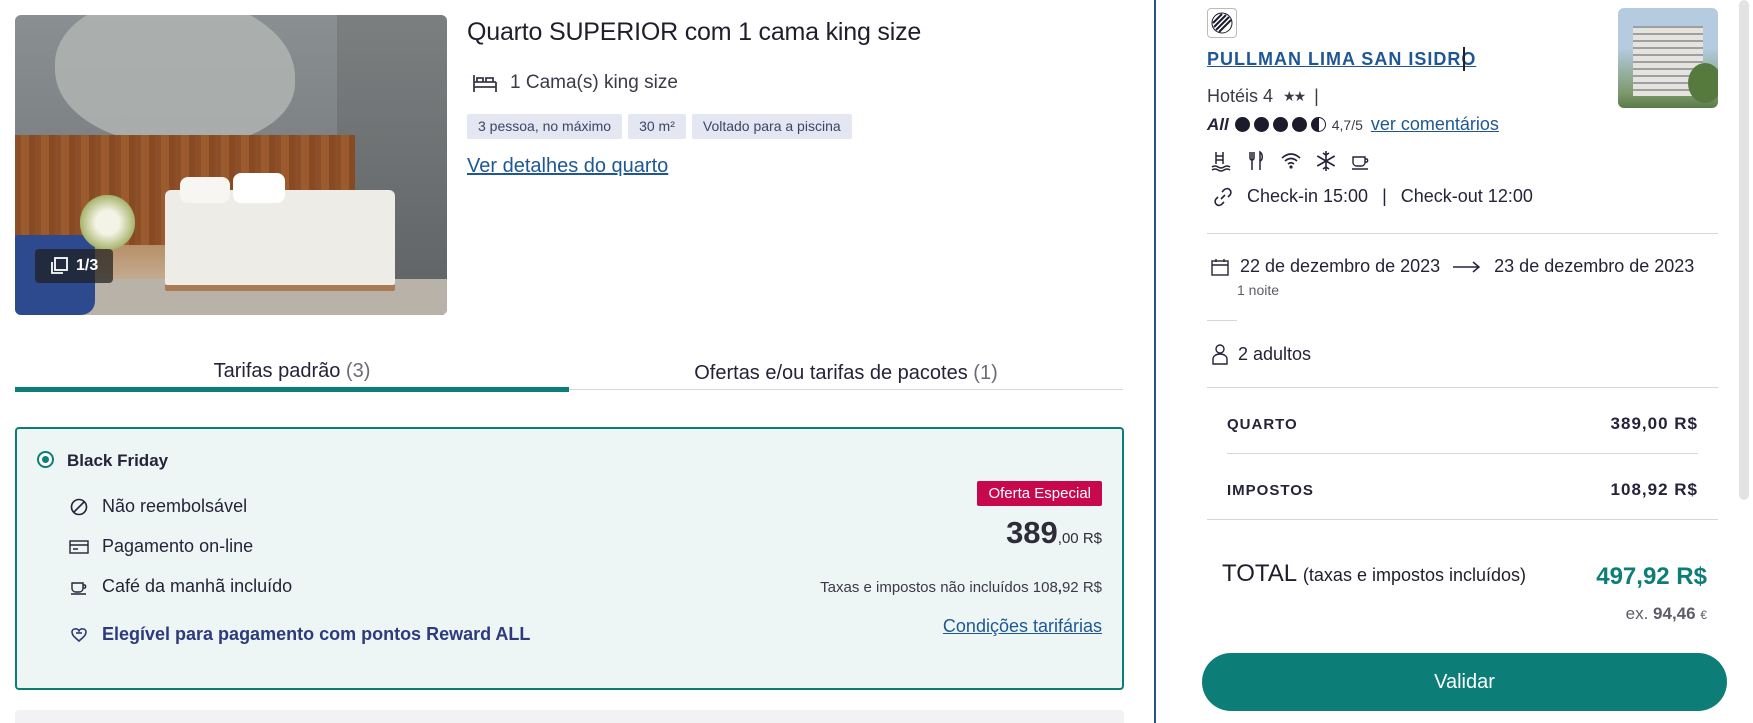 This screenshot has width=1753, height=723. Describe the element at coordinates (79, 546) in the screenshot. I see `credit-card-icon` at that location.